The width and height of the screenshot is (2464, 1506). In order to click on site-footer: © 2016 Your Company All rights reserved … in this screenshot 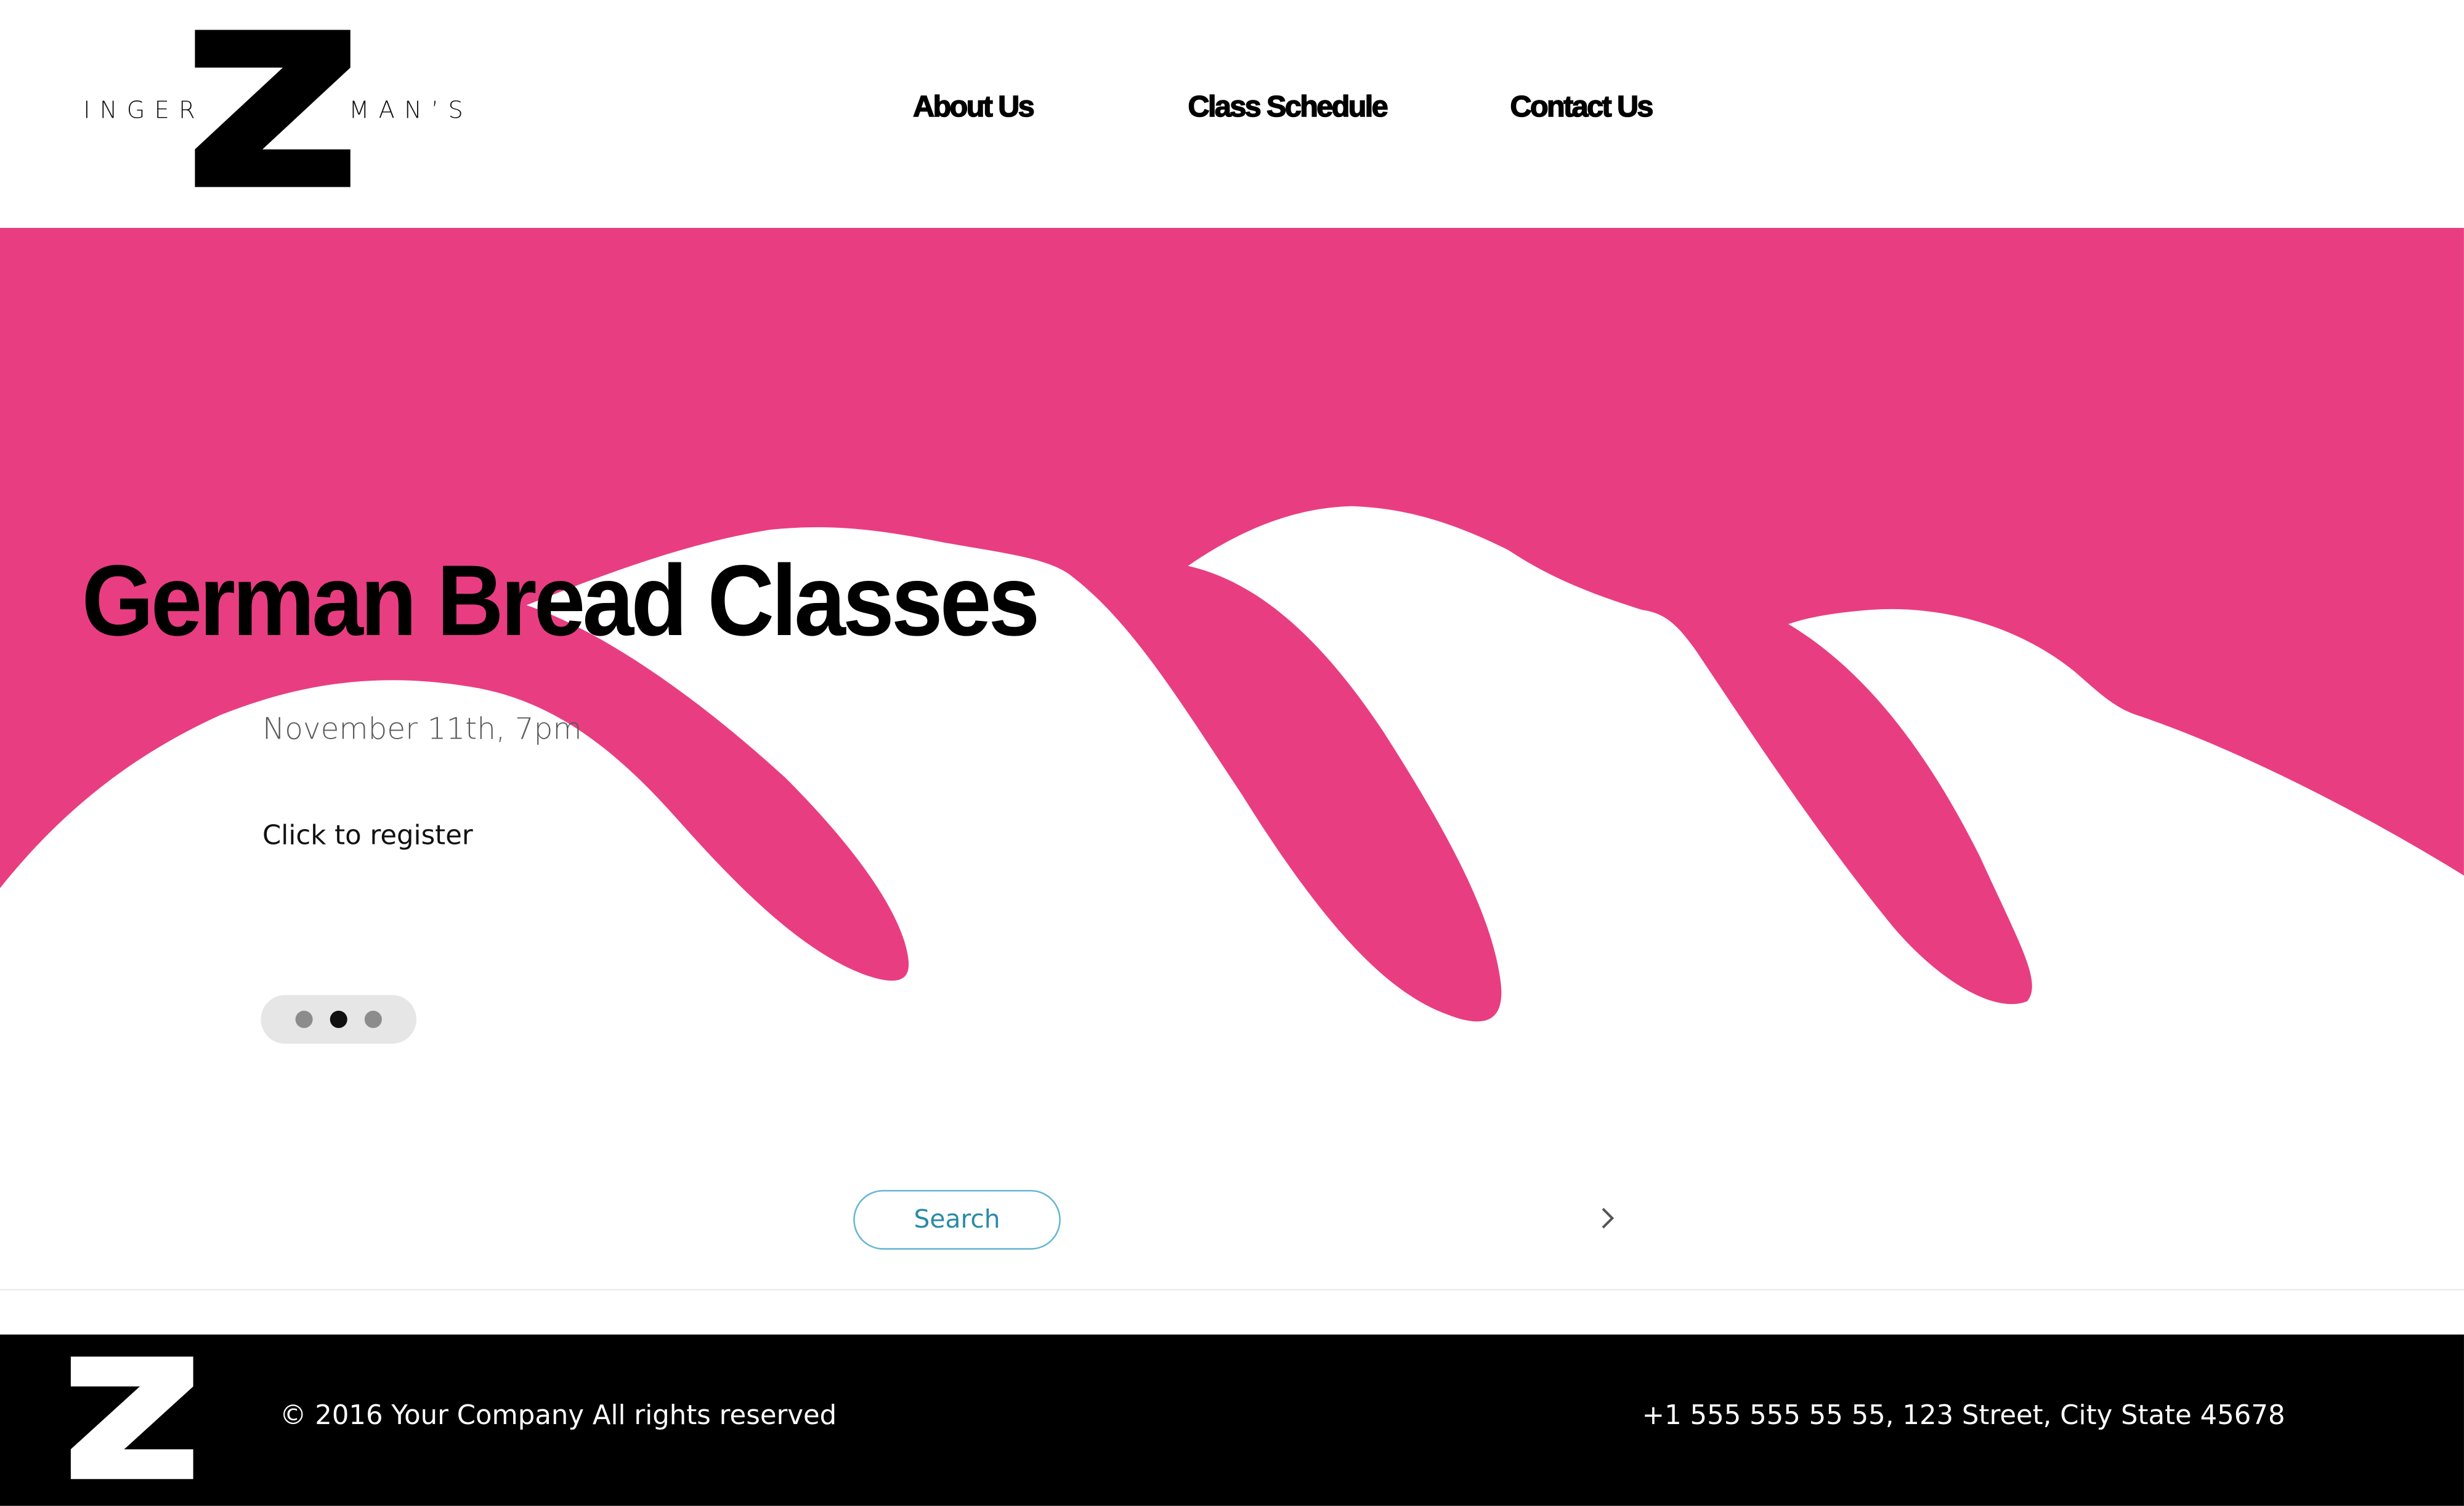, I will do `click(1232, 1420)`.